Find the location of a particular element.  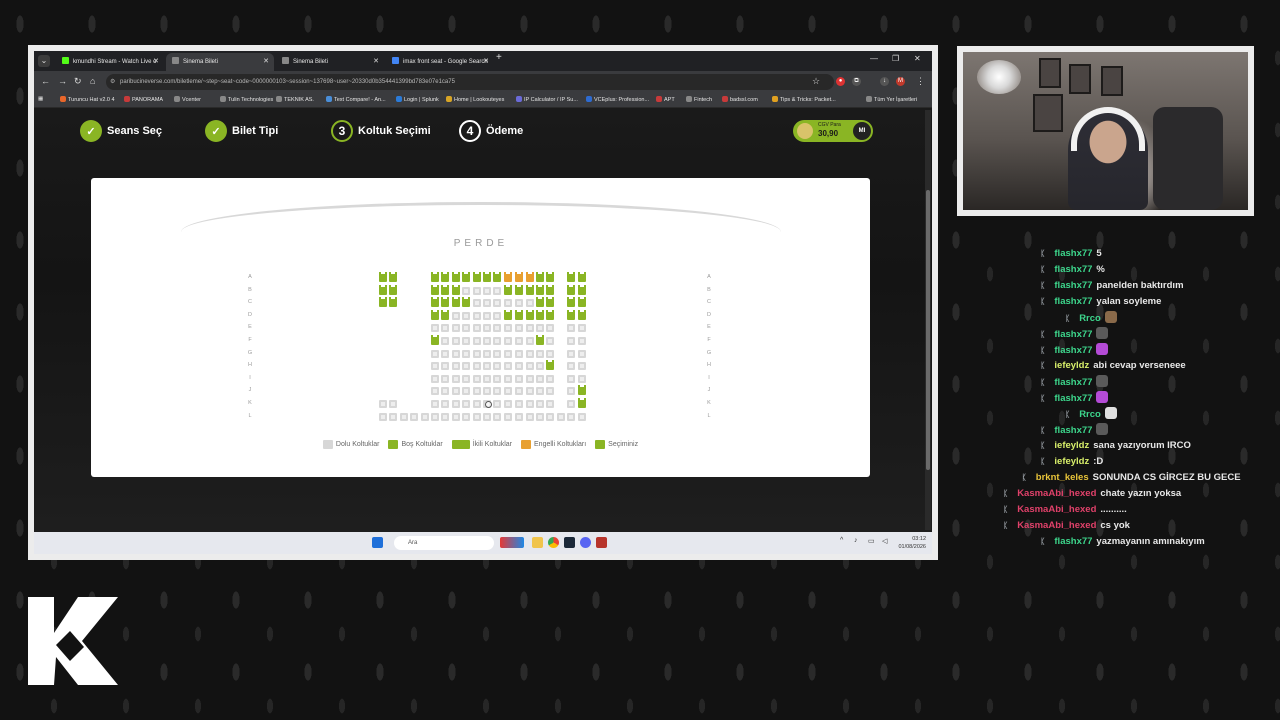

wallet-badge: CGV Para 30,90 MI is located at coordinates (833, 131).